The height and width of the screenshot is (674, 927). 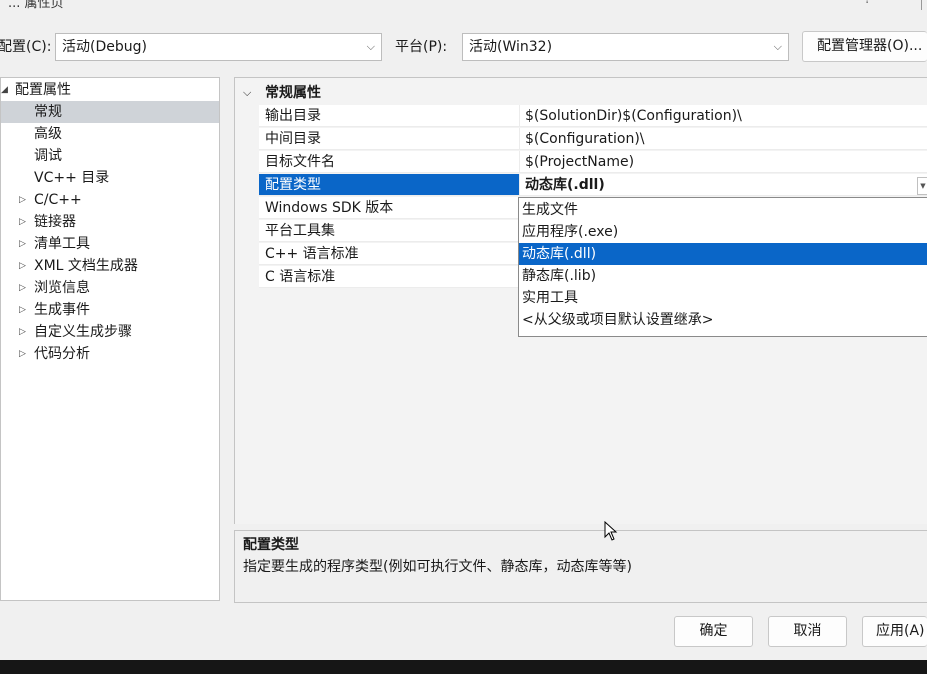 I want to click on tree-item-label: 常规, so click(x=48, y=112).